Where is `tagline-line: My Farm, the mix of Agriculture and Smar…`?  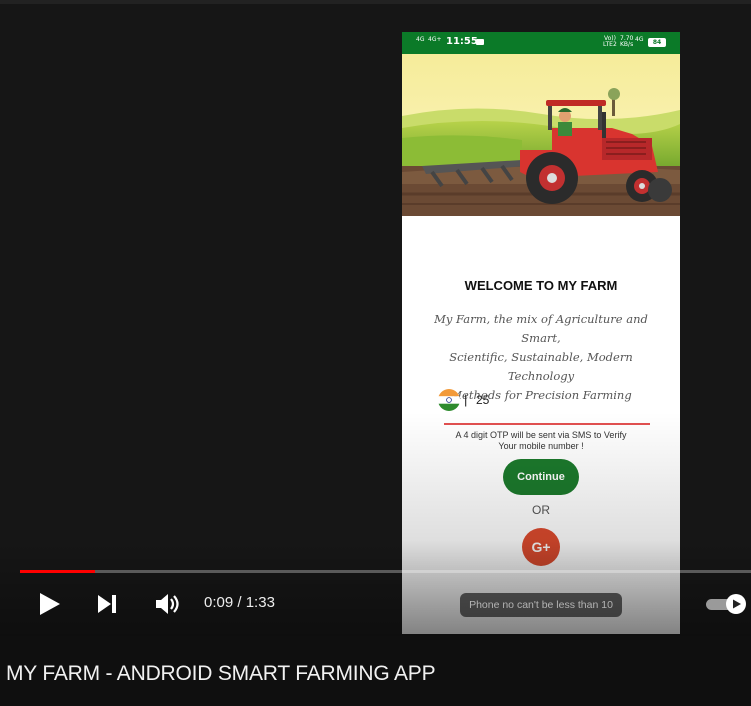 tagline-line: My Farm, the mix of Agriculture and Smar… is located at coordinates (541, 328).